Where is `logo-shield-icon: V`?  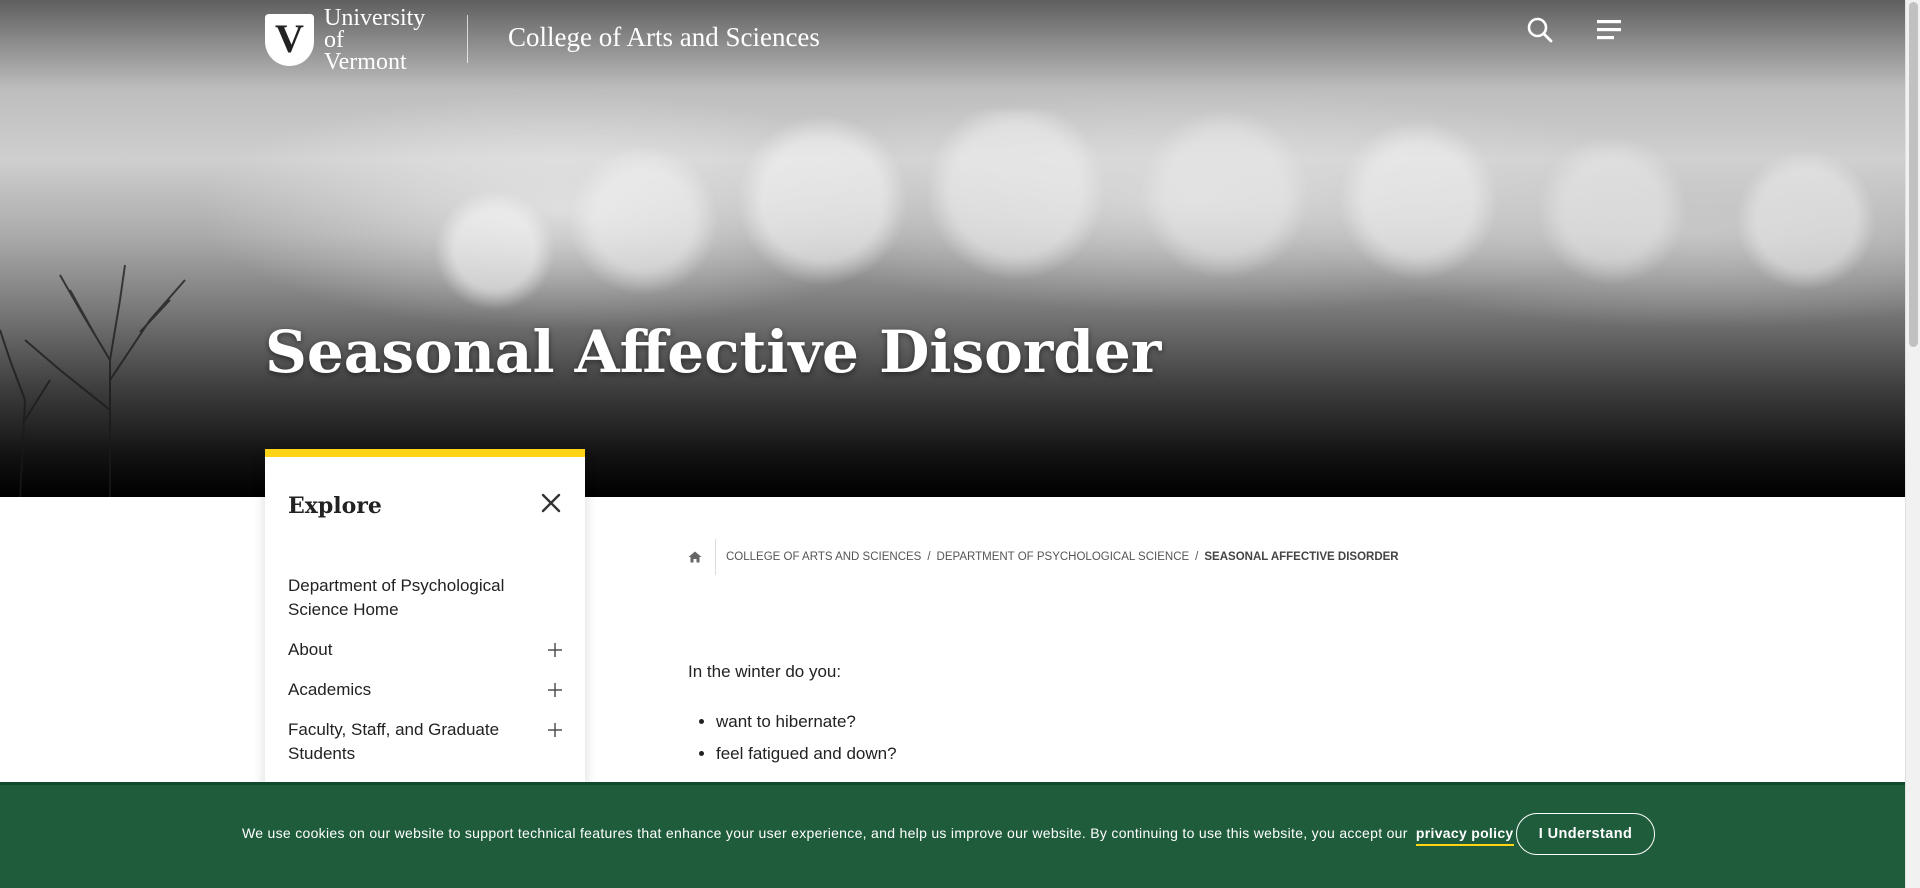
logo-shield-icon: V is located at coordinates (289, 40).